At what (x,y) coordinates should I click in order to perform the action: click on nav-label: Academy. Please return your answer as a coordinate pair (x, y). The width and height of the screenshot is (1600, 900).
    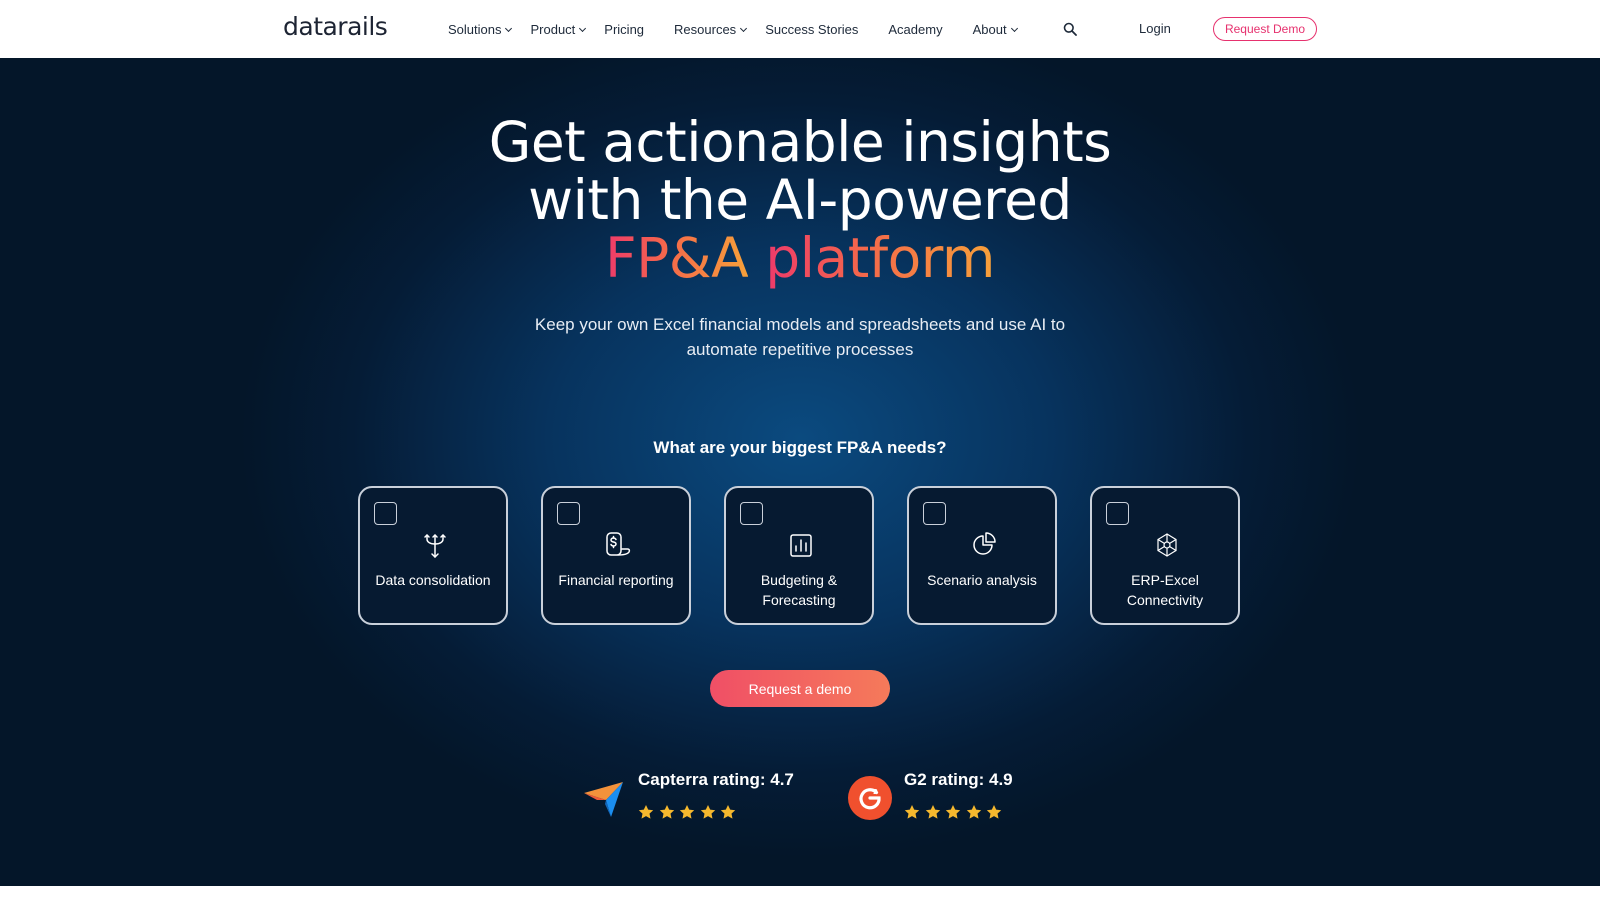
    Looking at the image, I should click on (915, 29).